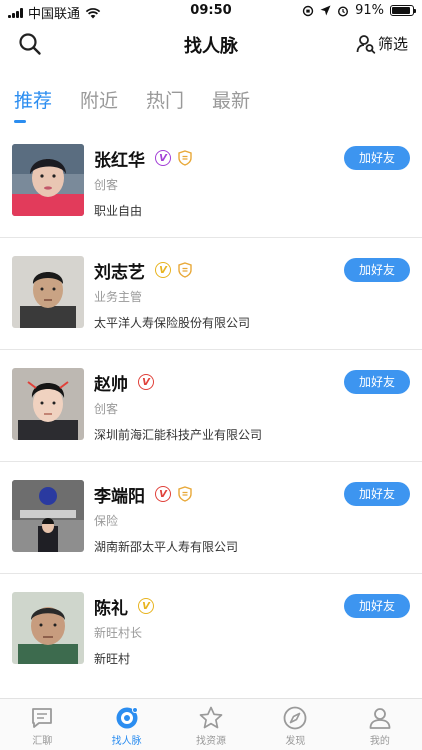 This screenshot has height=750, width=422. What do you see at coordinates (118, 633) in the screenshot?
I see `person-role: 新旺村长` at bounding box center [118, 633].